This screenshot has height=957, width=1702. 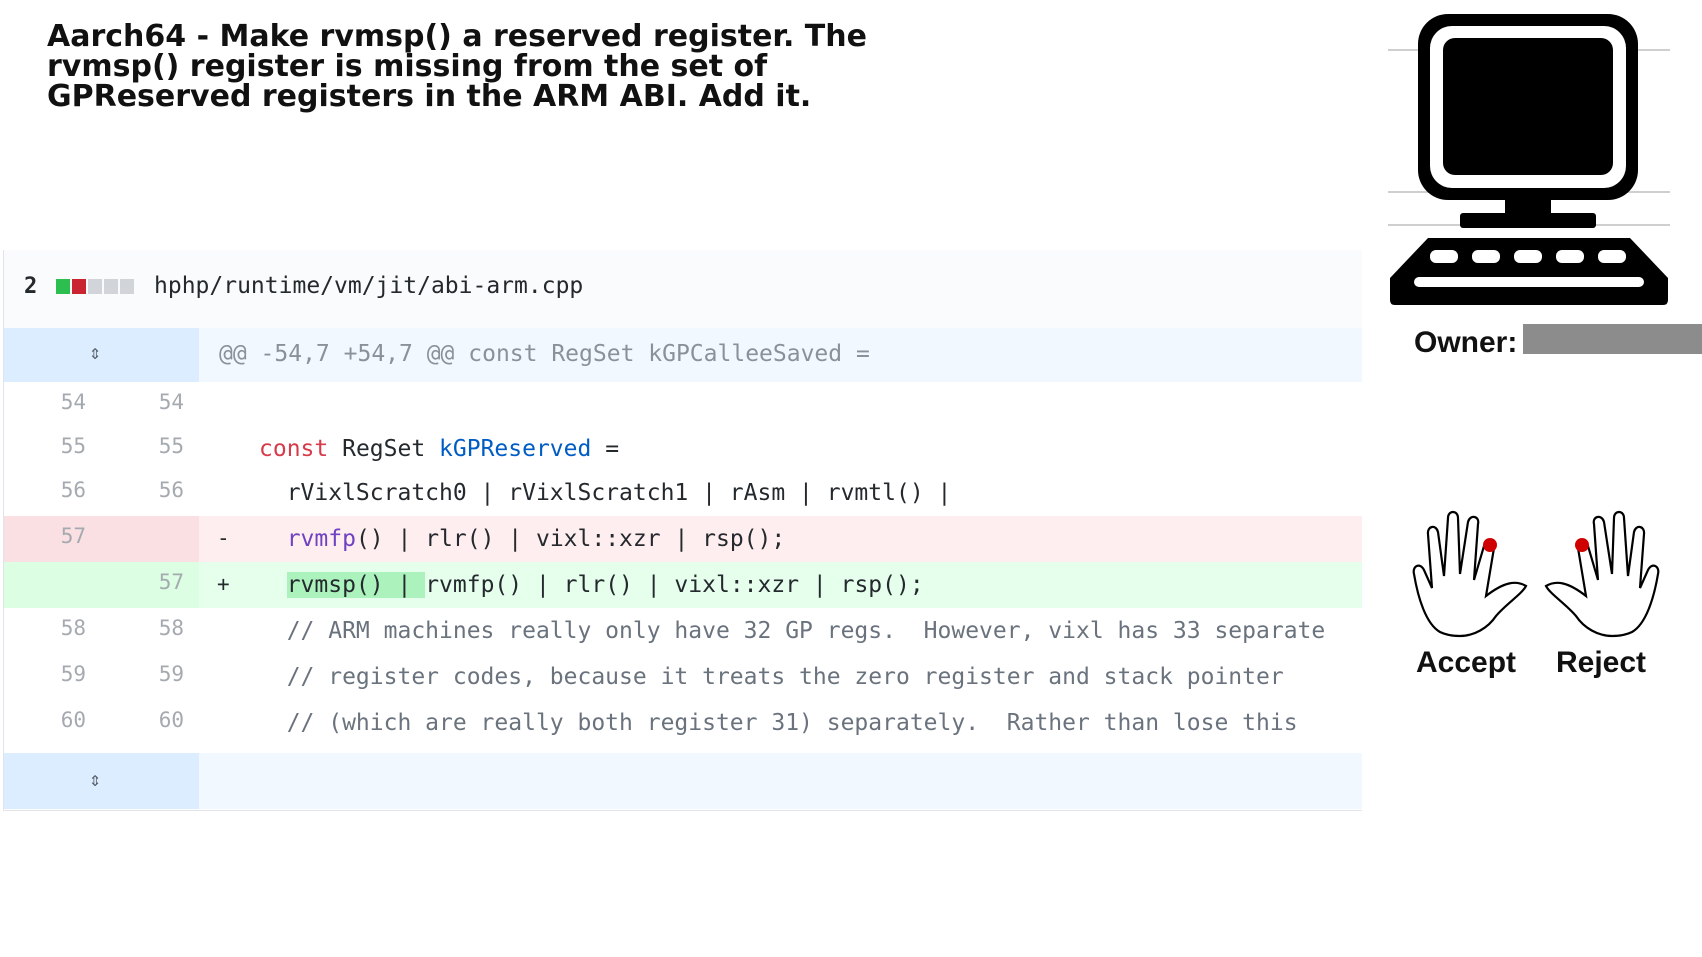 I want to click on owner-label: Owner:, so click(x=1466, y=342).